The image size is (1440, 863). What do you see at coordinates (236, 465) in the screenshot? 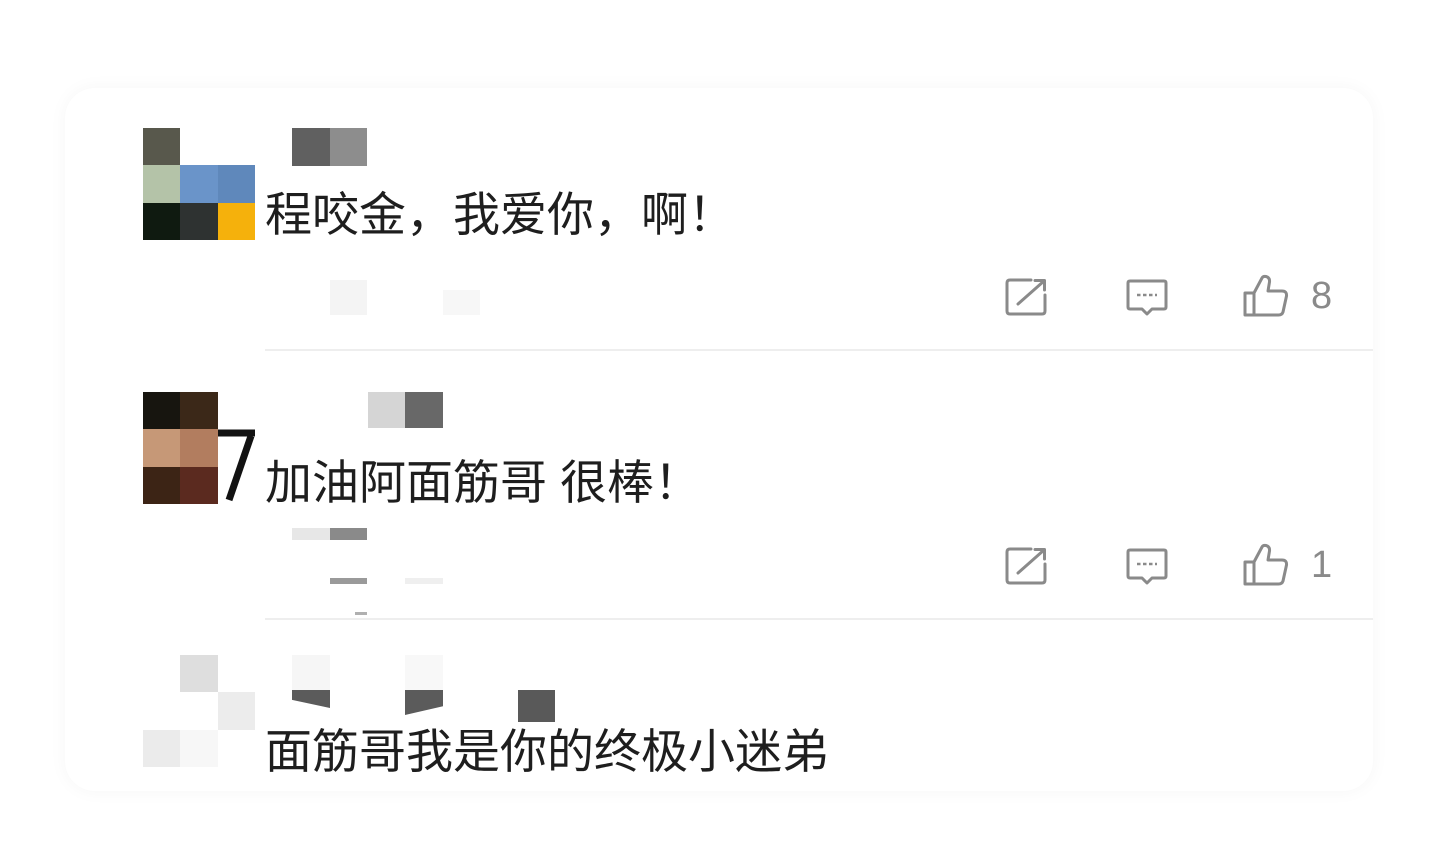
I see `avatar-outline-stroke` at bounding box center [236, 465].